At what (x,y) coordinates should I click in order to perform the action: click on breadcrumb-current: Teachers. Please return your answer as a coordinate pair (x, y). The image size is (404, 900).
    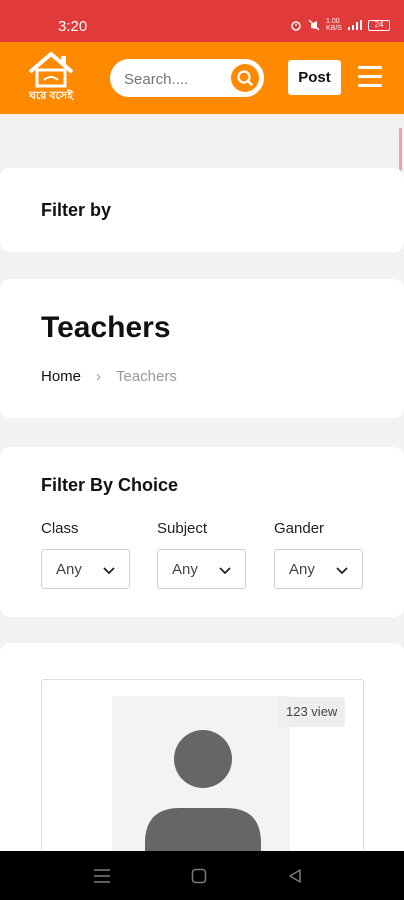
    Looking at the image, I should click on (146, 376).